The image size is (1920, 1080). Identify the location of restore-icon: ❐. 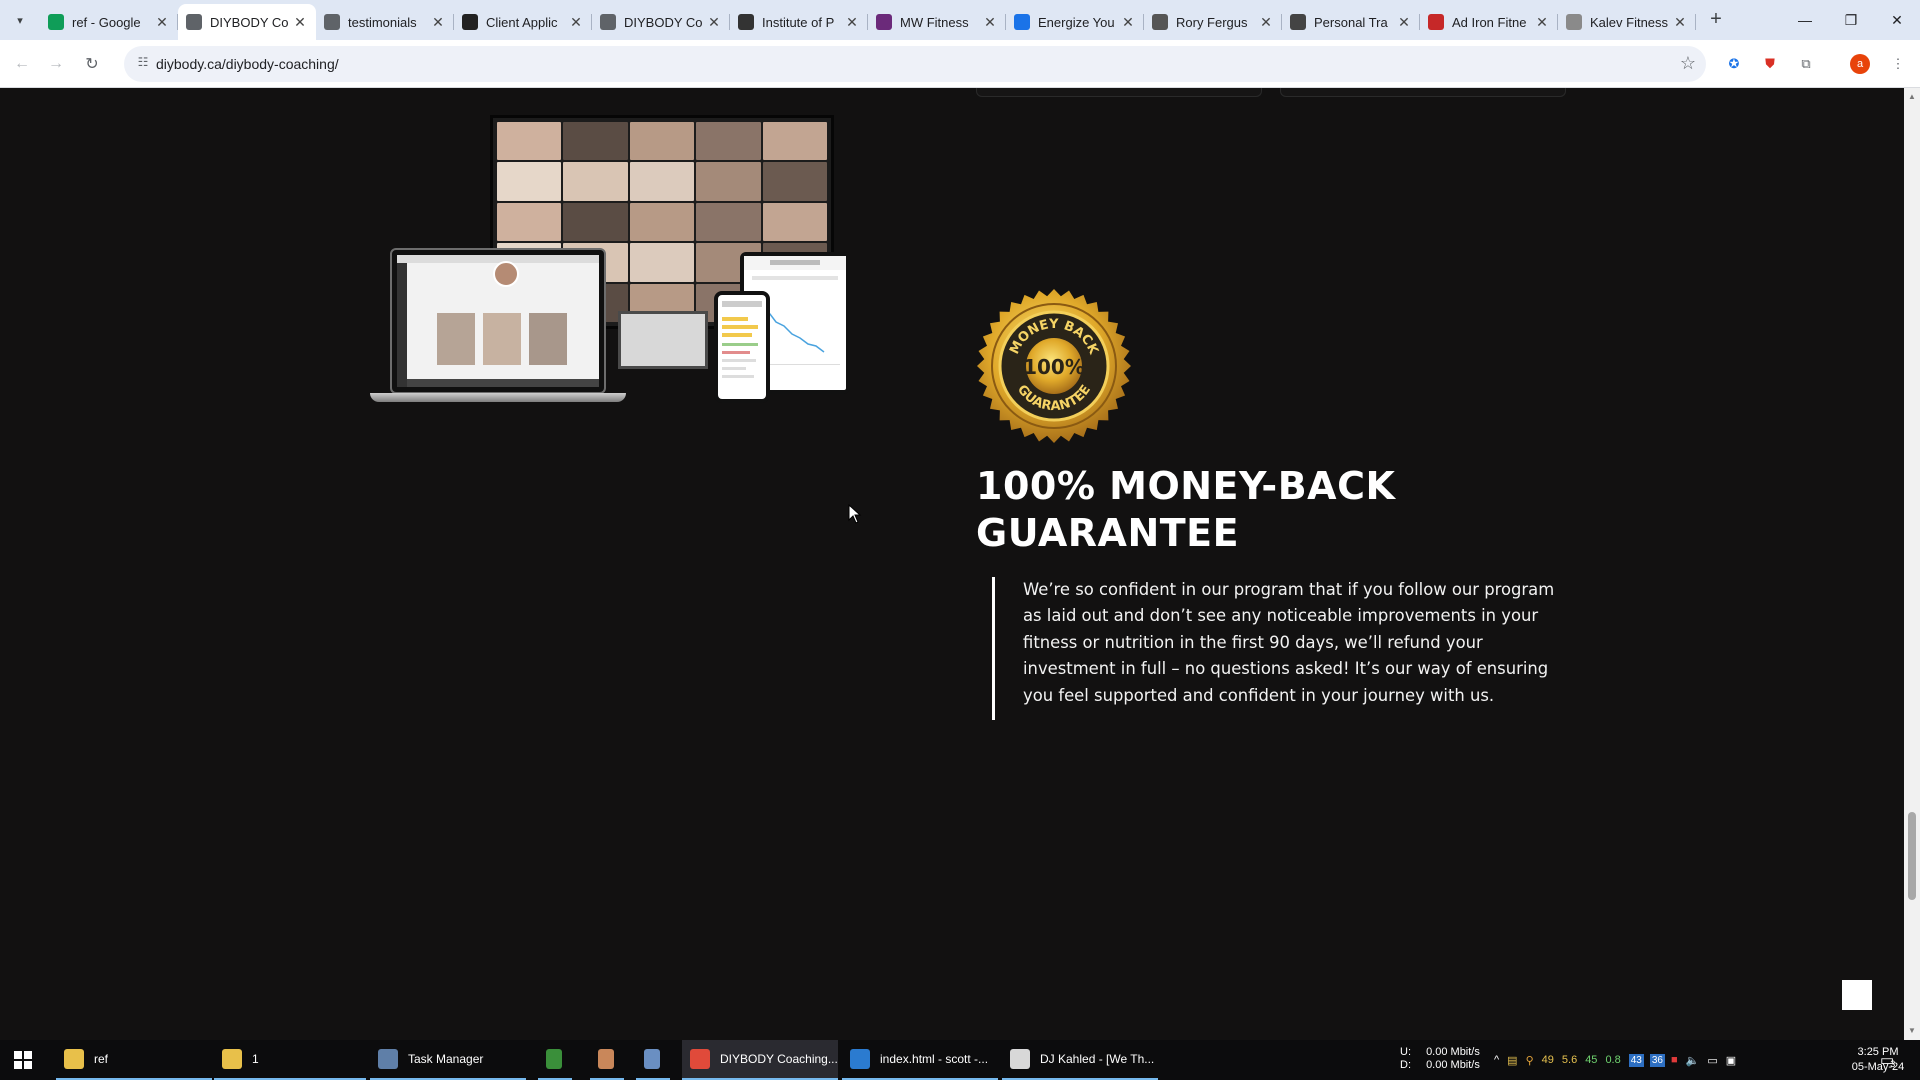
(1851, 19).